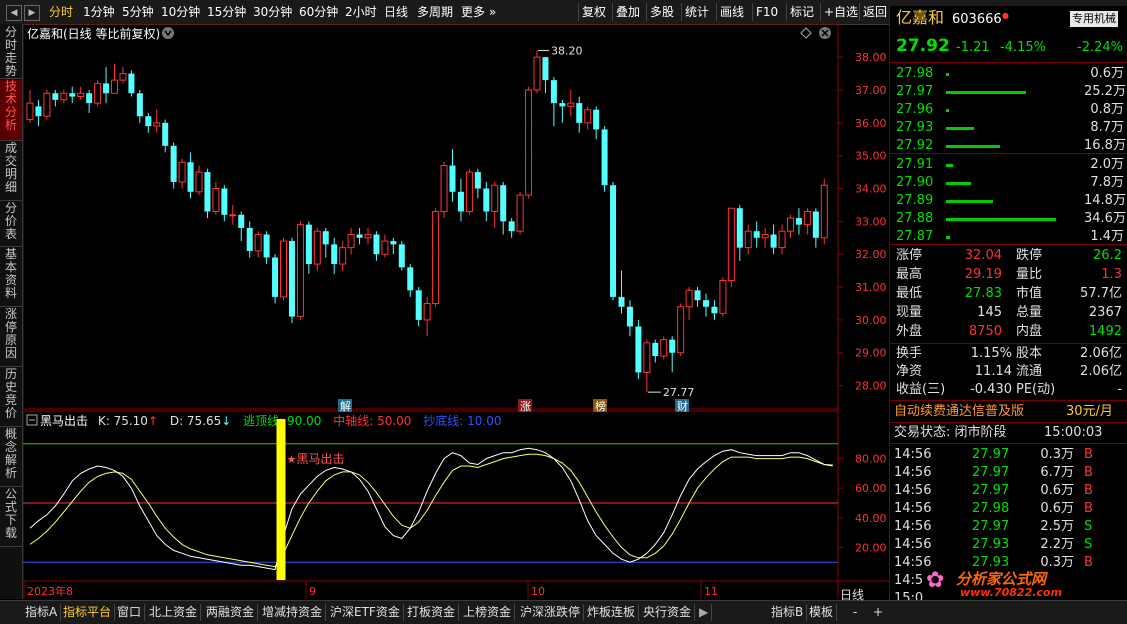 This screenshot has width=1127, height=624. Describe the element at coordinates (11, 224) in the screenshot. I see `left-tab-price-table: 分价表` at that location.